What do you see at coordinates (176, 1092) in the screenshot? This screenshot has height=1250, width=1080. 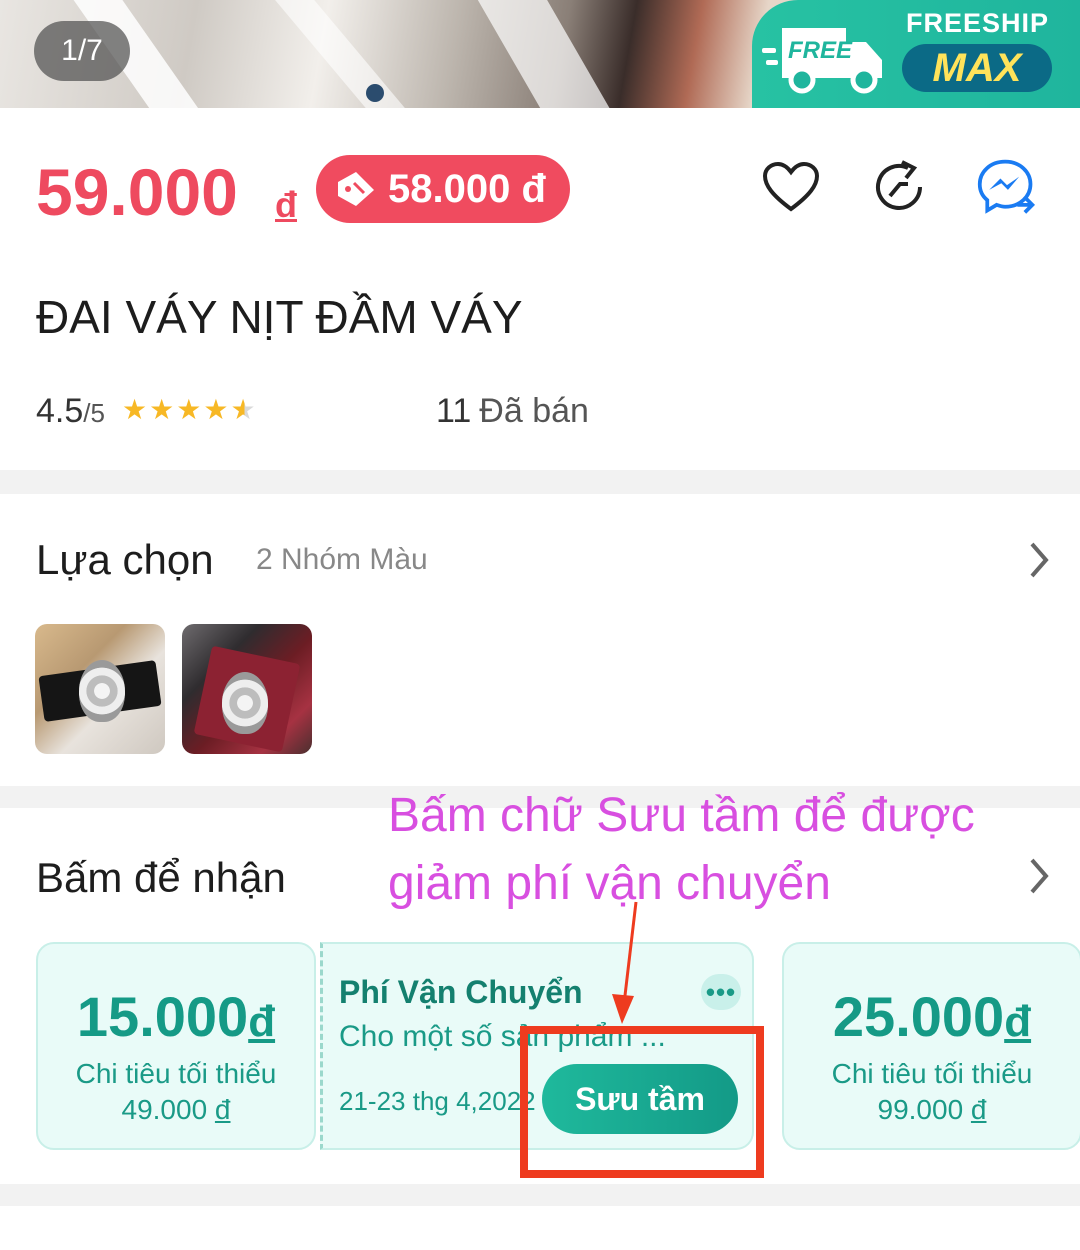 I see `voucher-min-spend: Chi tiêu tối thiểu 49.000 đ` at bounding box center [176, 1092].